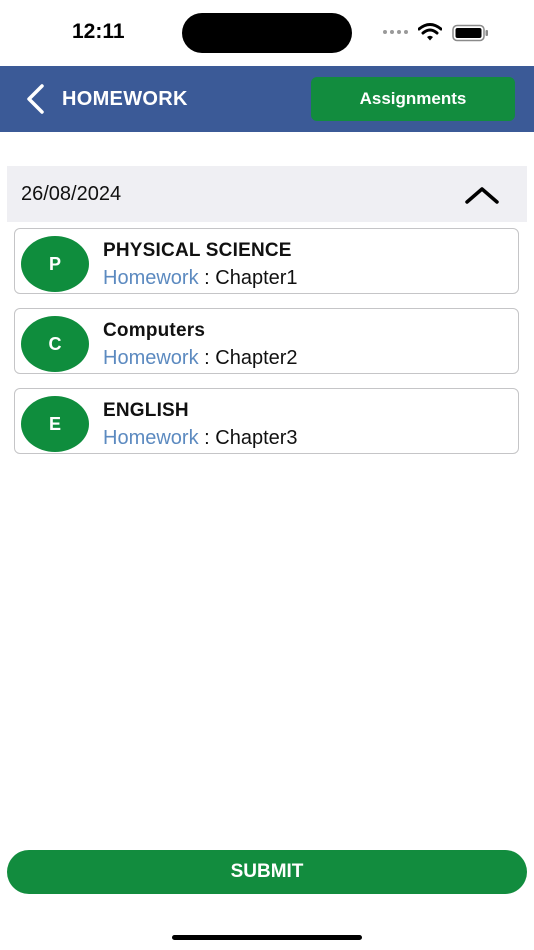 The height and width of the screenshot is (950, 534). I want to click on chevron-left-icon, so click(35, 99).